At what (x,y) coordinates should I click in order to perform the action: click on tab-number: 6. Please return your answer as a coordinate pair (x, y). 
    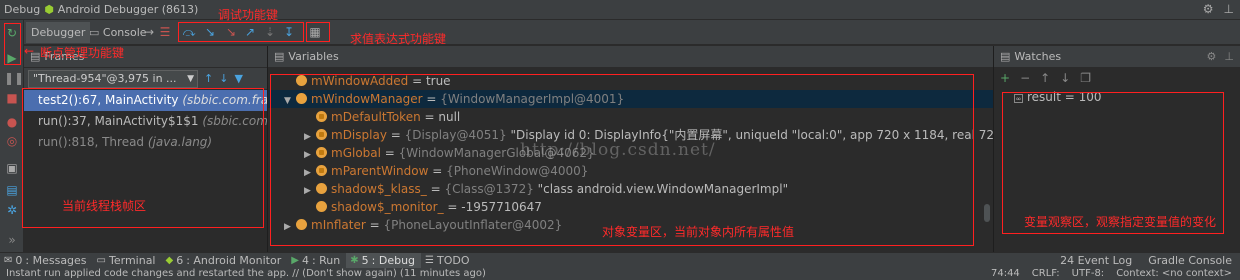
    Looking at the image, I should click on (180, 260).